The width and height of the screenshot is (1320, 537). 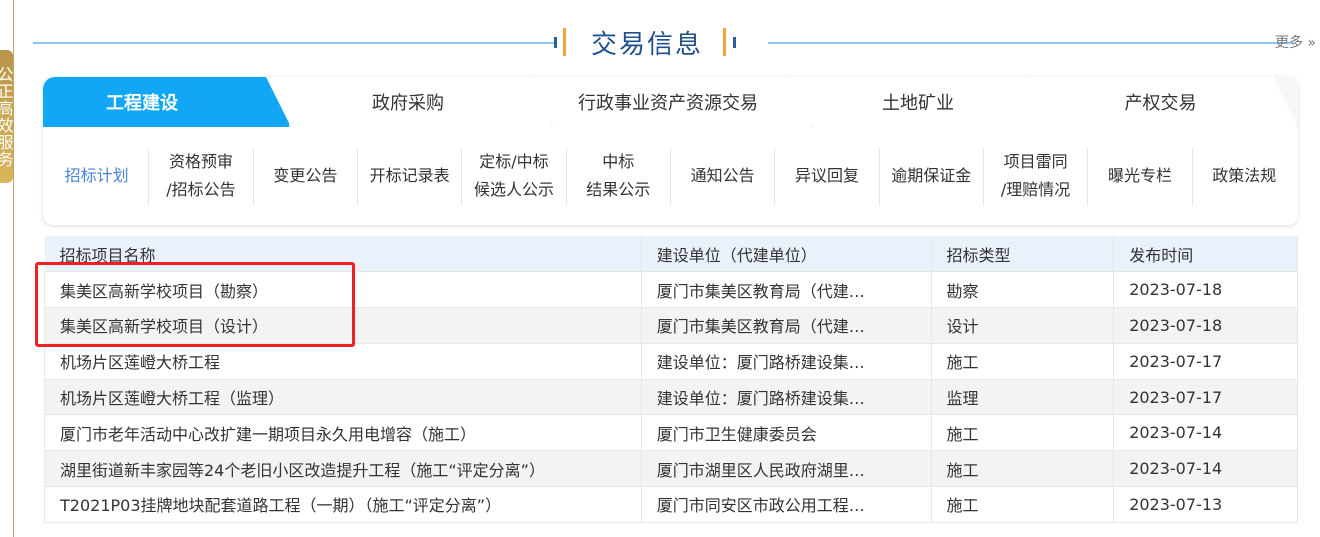 I want to click on subnav-label-line: 政策法规, so click(x=1244, y=175).